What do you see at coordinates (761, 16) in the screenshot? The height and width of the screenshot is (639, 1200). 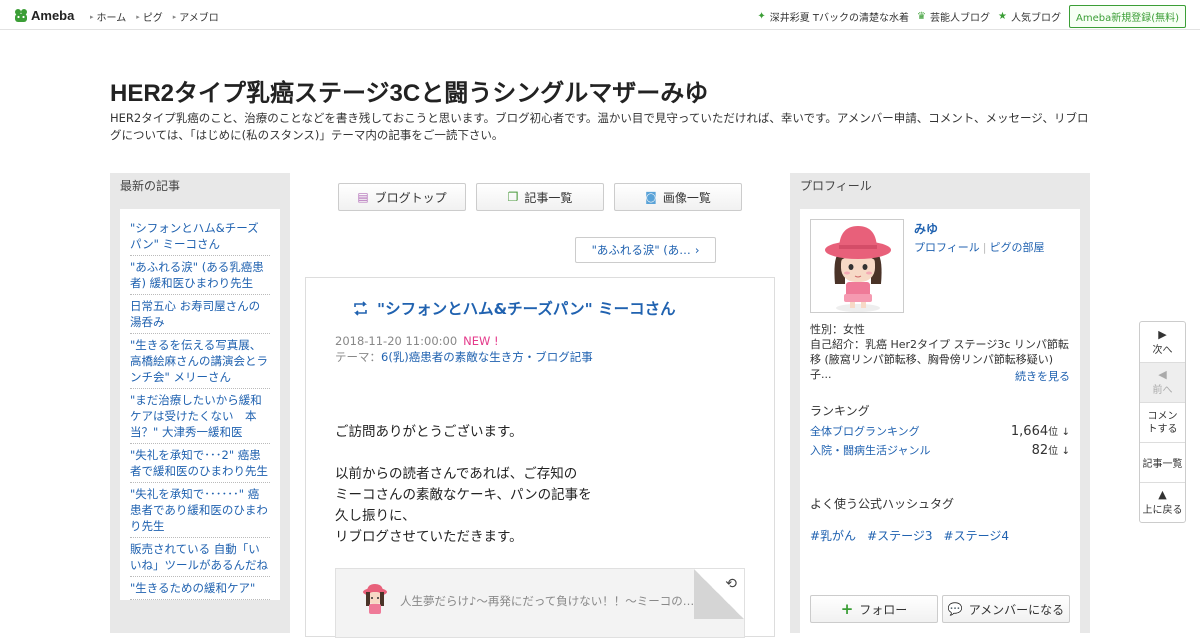 I see `sparkle-icon: ✦` at bounding box center [761, 16].